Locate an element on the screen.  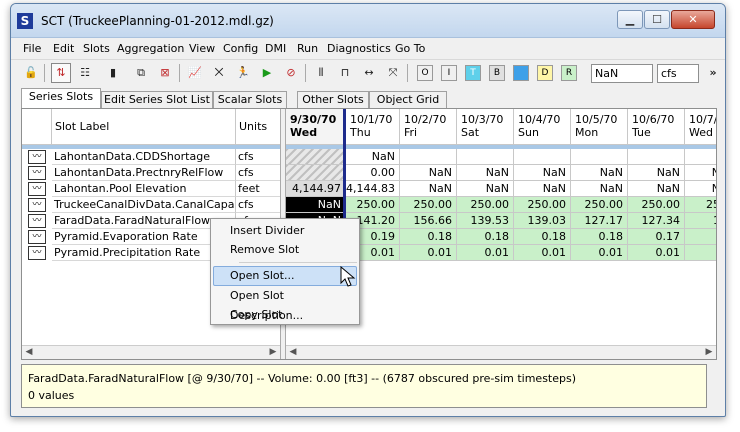
menu-run: Run is located at coordinates (307, 48).